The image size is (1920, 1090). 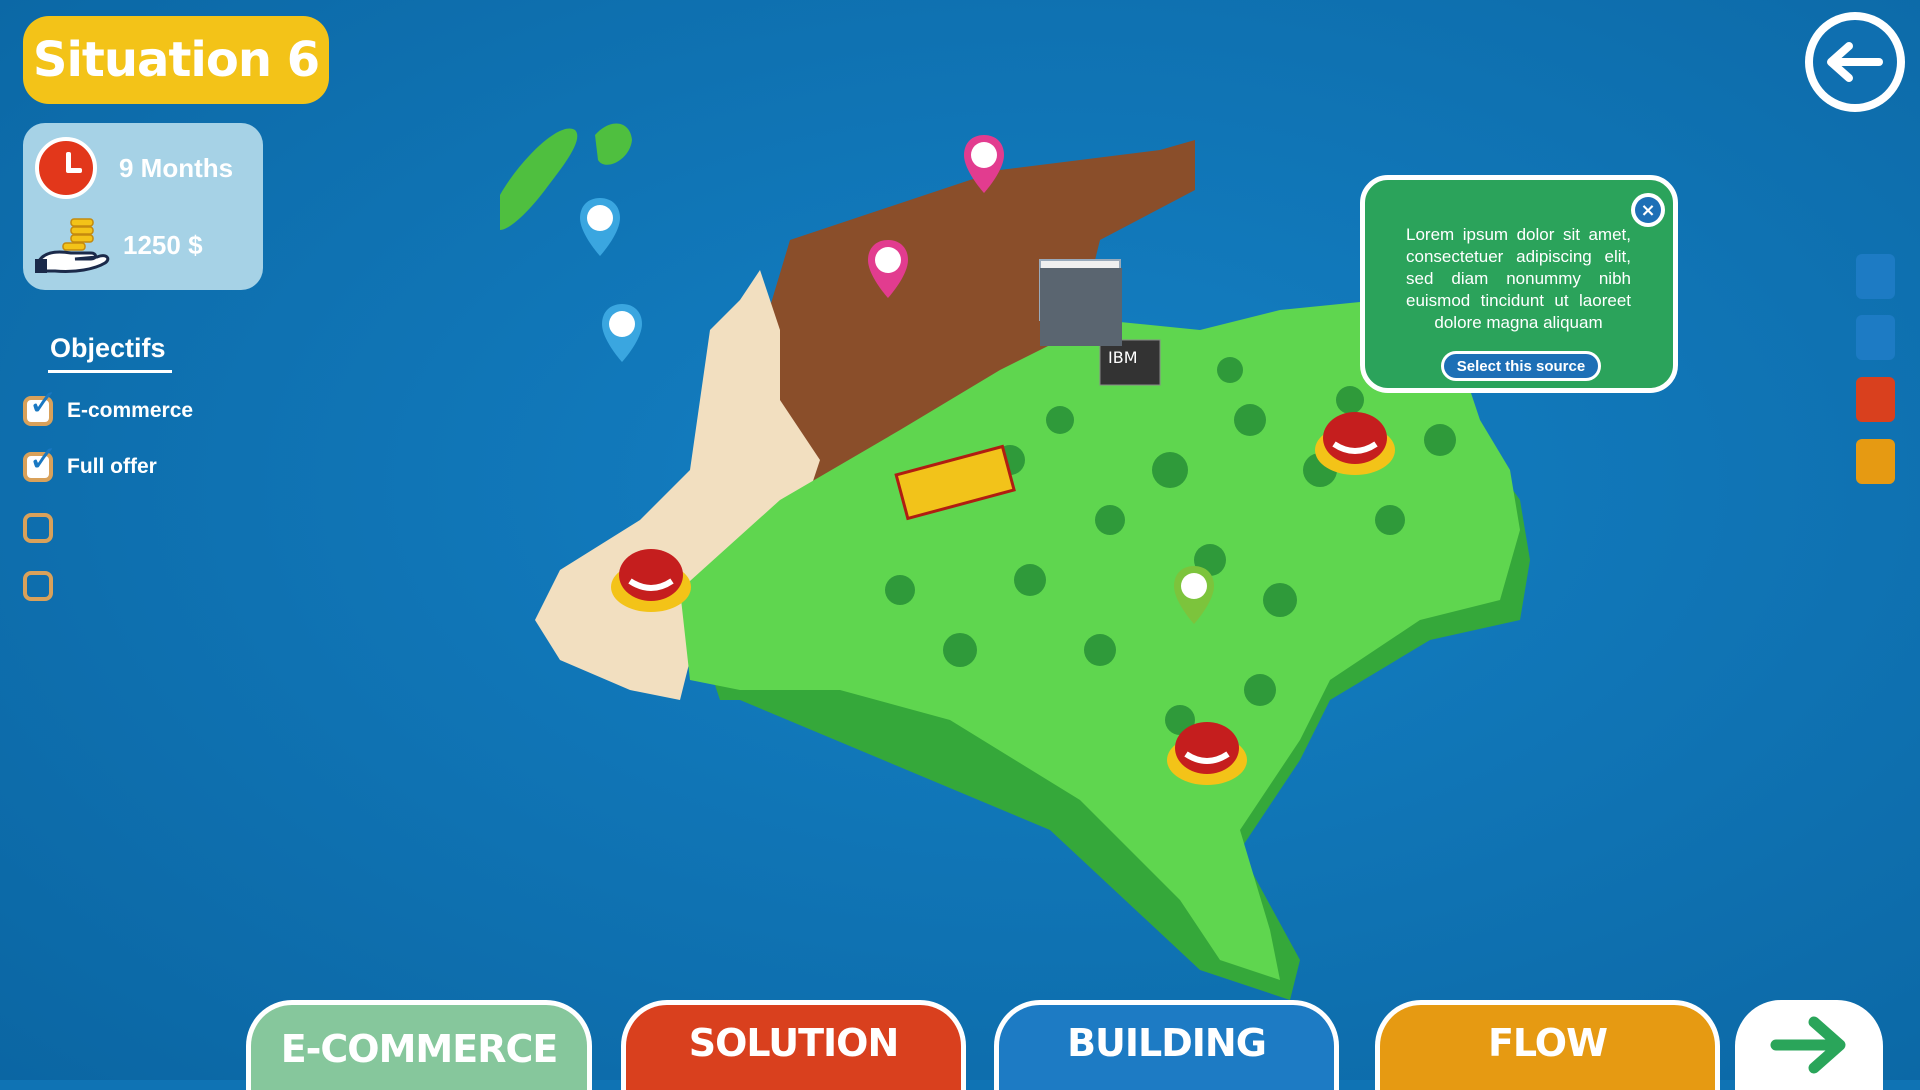 I want to click on page-title: Situation 6, so click(x=176, y=60).